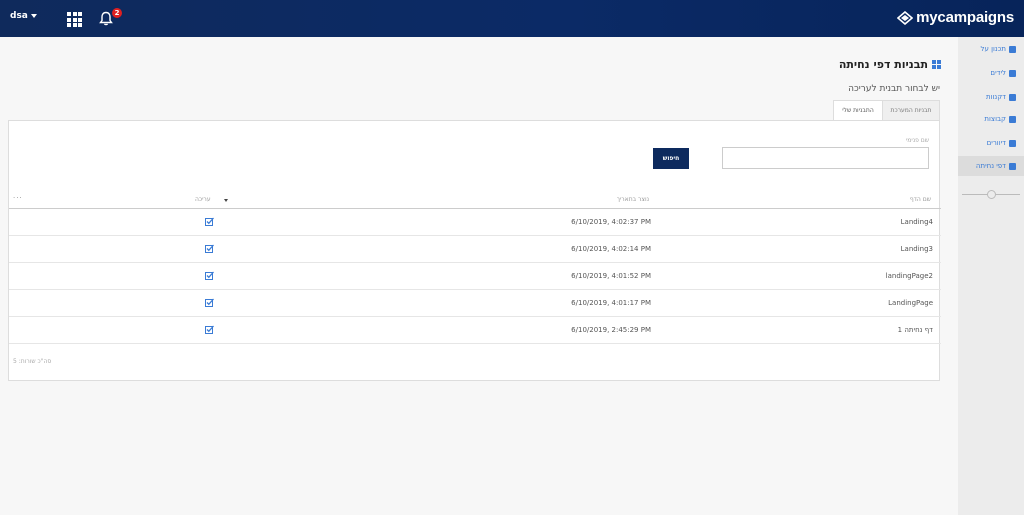  What do you see at coordinates (883, 64) in the screenshot?
I see `page-title-text: תבניות דפי נחיתה` at bounding box center [883, 64].